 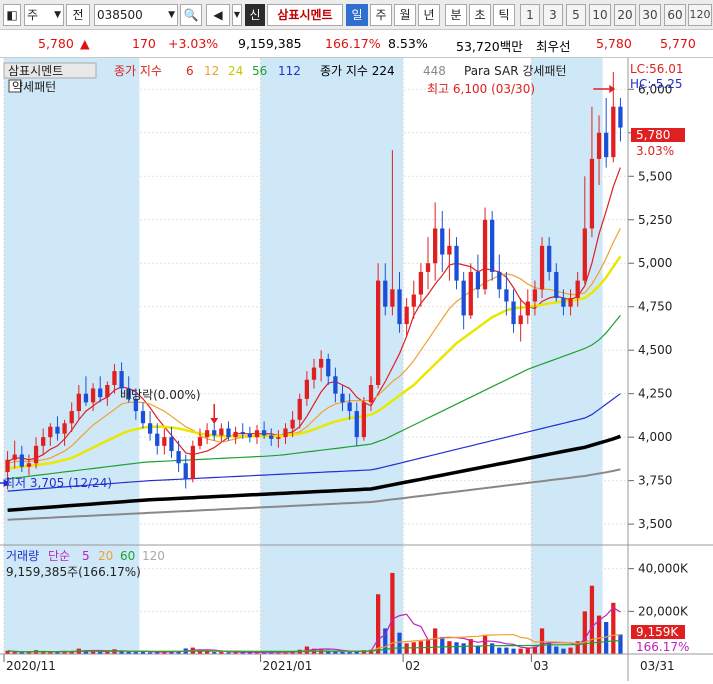 What do you see at coordinates (656, 84) in the screenshot?
I see `hc-value: HC:-5.25` at bounding box center [656, 84].